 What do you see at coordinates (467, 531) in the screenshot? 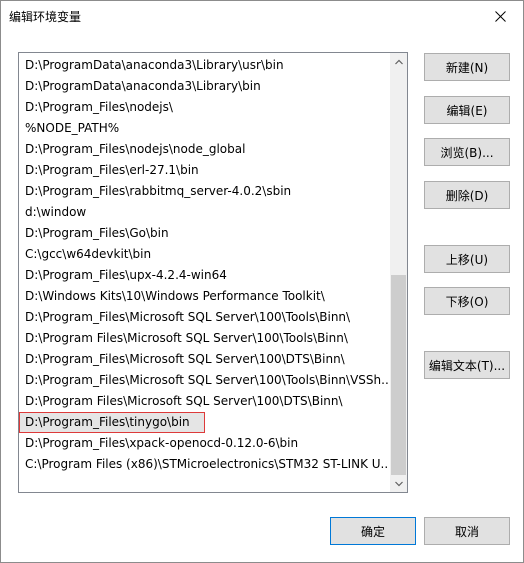
I see `cancel-button: 取消` at bounding box center [467, 531].